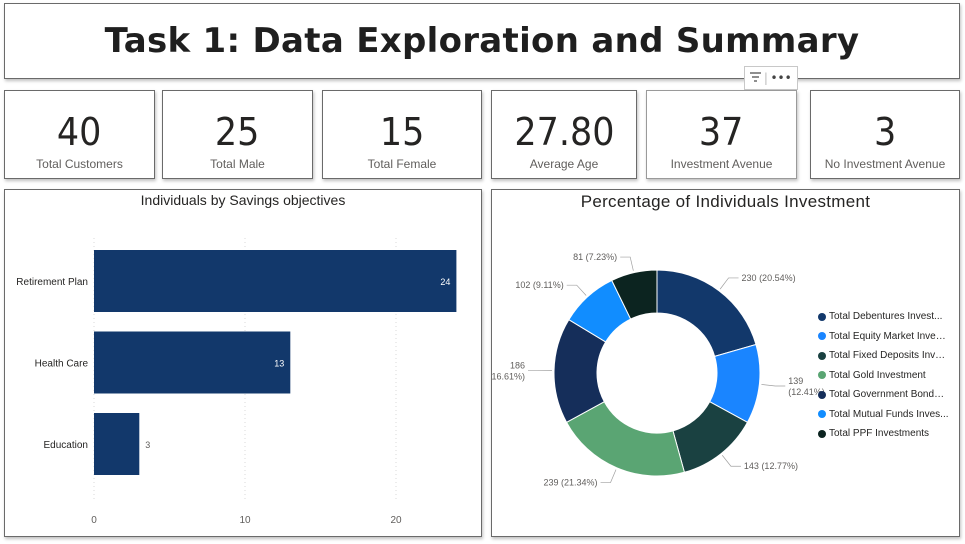  Describe the element at coordinates (402, 164) in the screenshot. I see `kpi-label: Total Female` at that location.